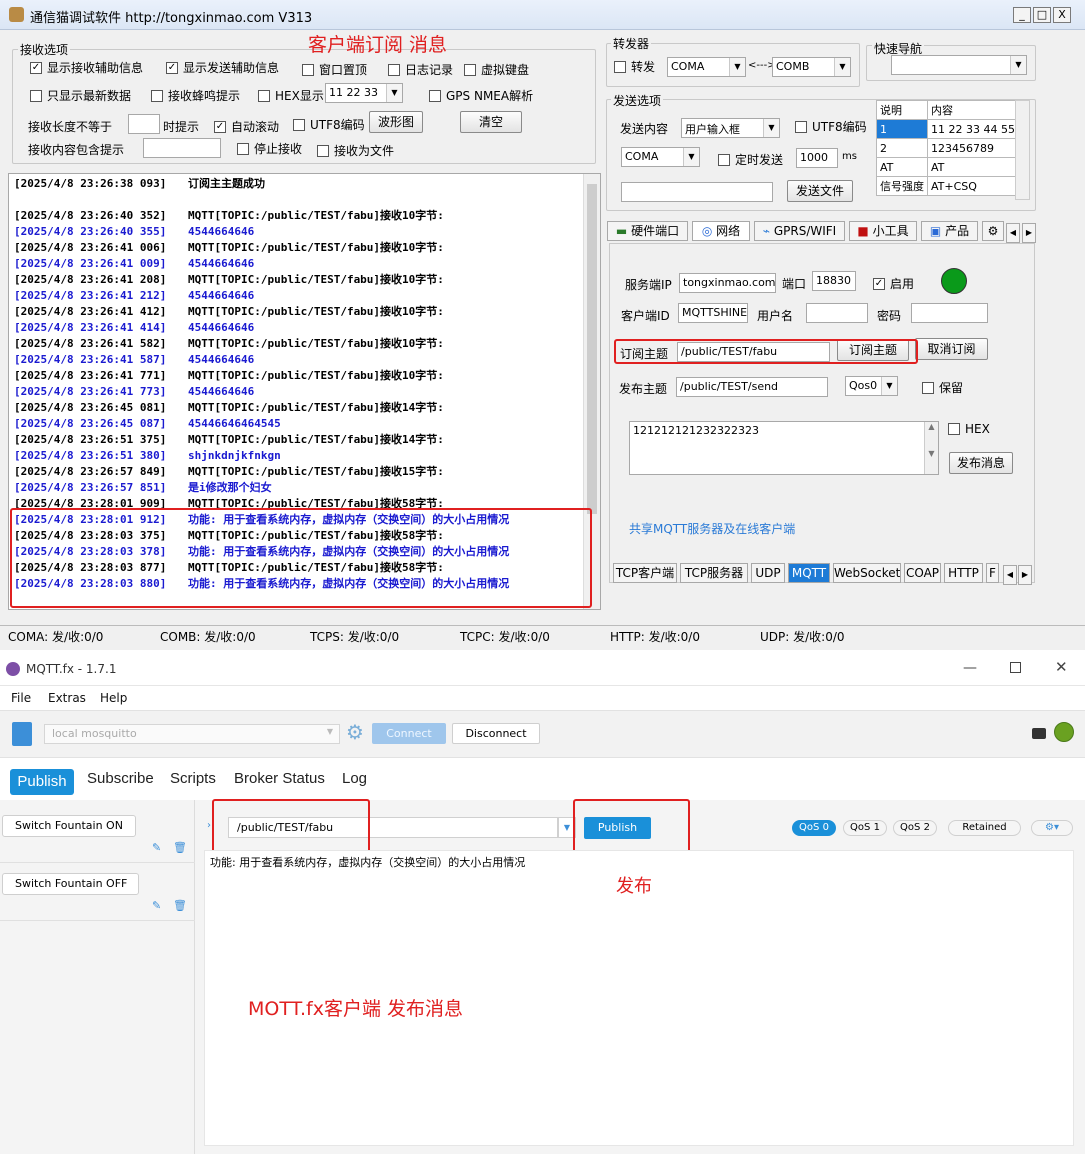  Describe the element at coordinates (660, 157) in the screenshot. I see `send-port-select: COMA ▼` at that location.